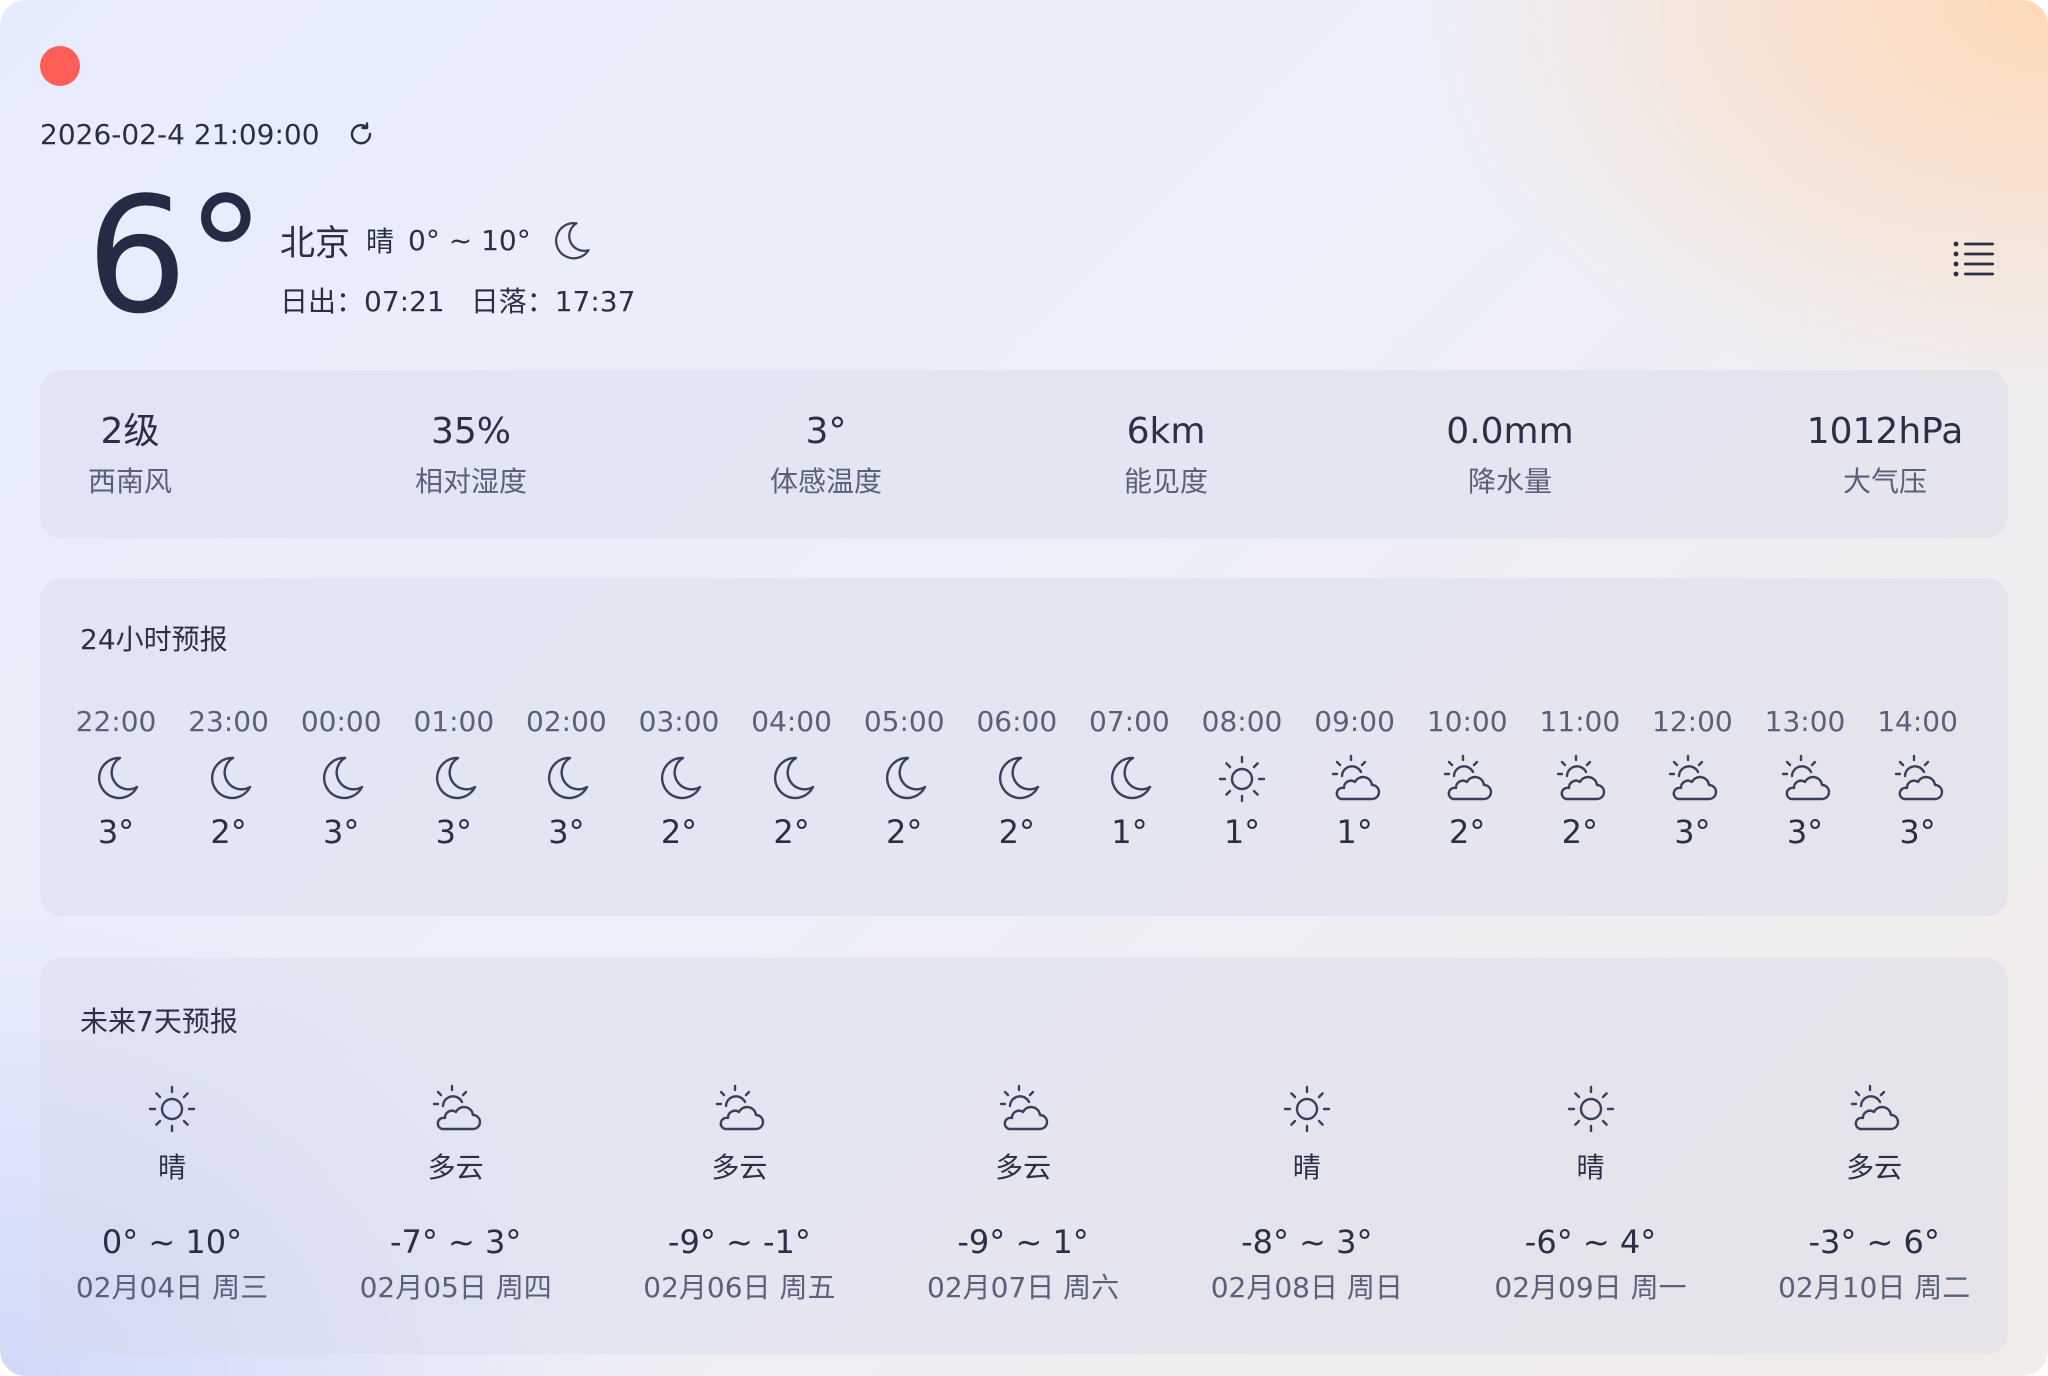 Image resolution: width=2048 pixels, height=1376 pixels. What do you see at coordinates (1884, 481) in the screenshot?
I see `stat-label: 大气压` at bounding box center [1884, 481].